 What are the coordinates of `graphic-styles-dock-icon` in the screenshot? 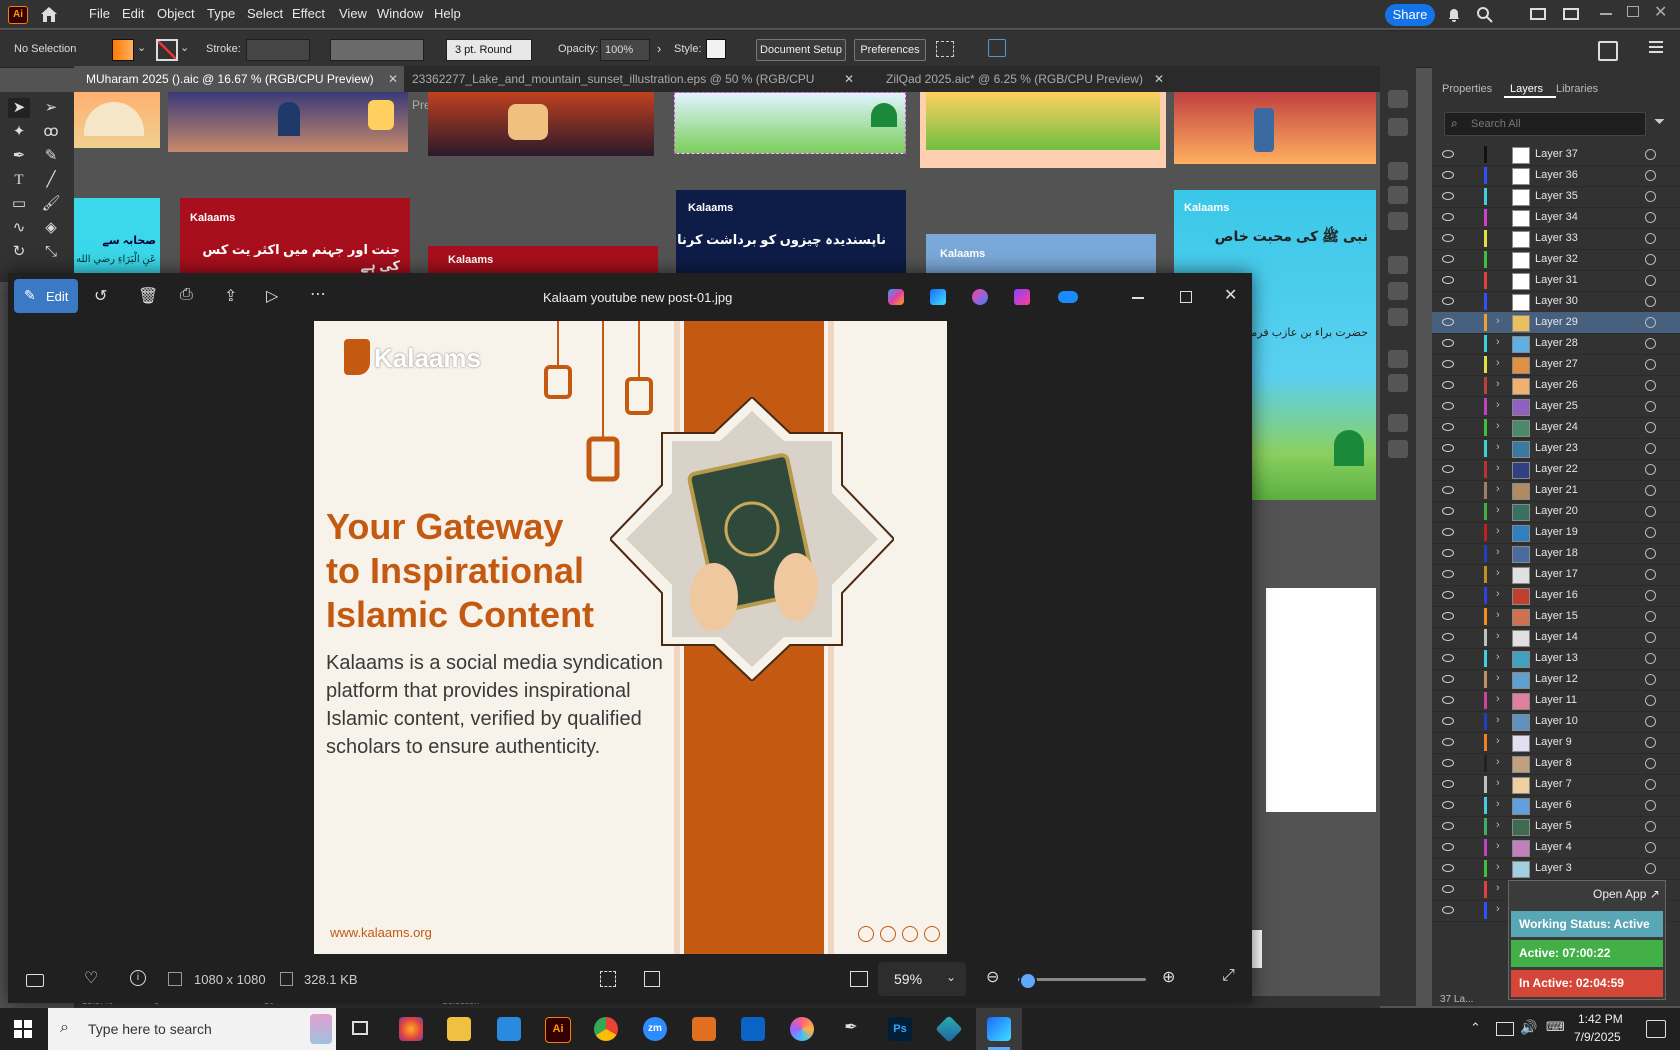 It's located at (1398, 383).